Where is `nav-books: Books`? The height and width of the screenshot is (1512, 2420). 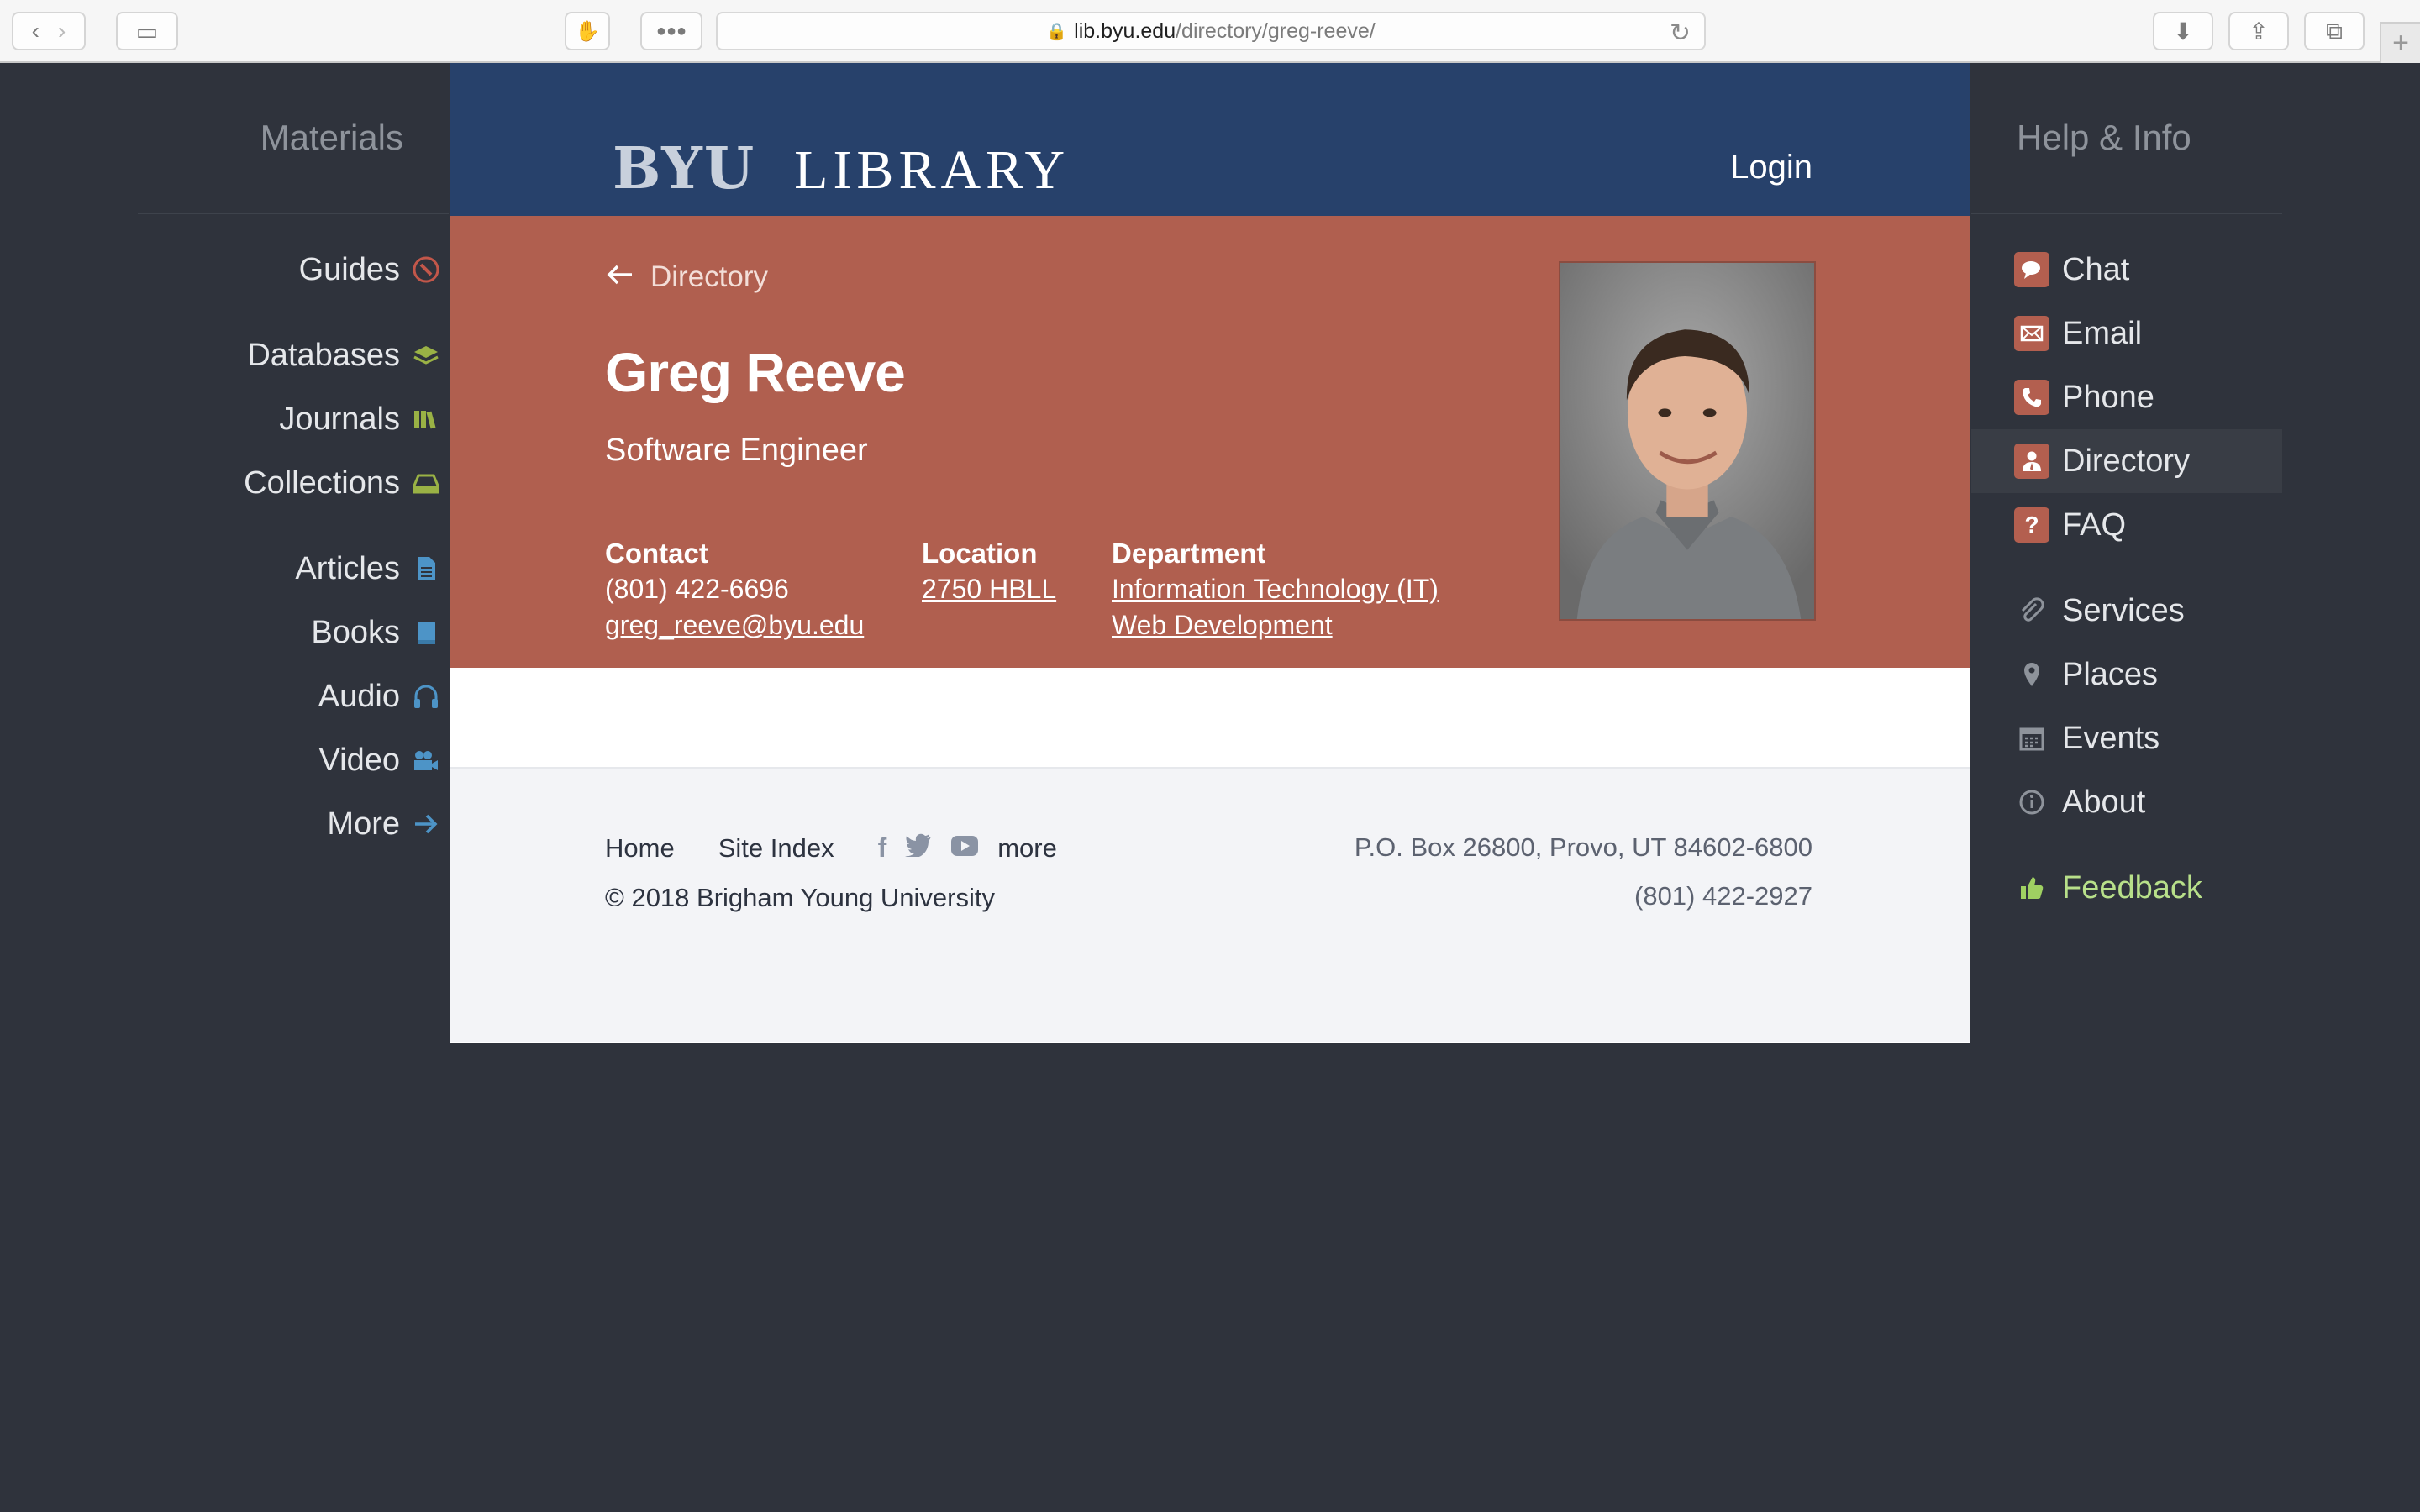
nav-books: Books is located at coordinates (293, 632).